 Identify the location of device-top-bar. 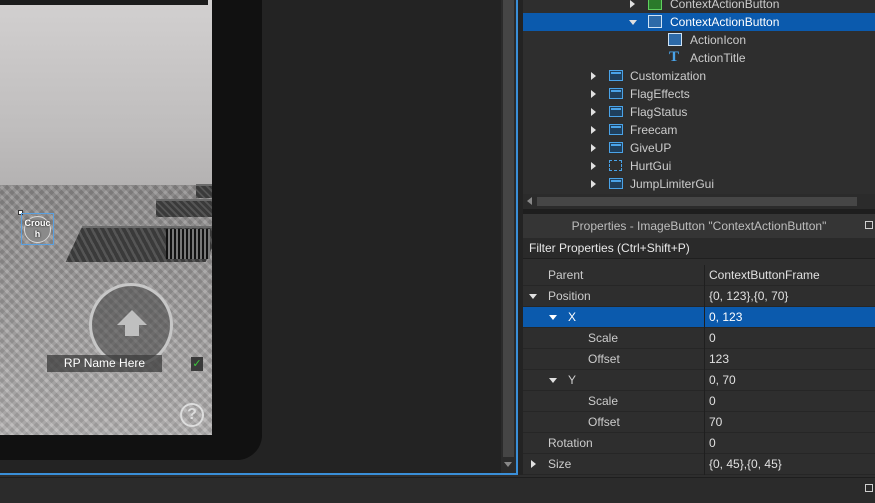
(104, 2).